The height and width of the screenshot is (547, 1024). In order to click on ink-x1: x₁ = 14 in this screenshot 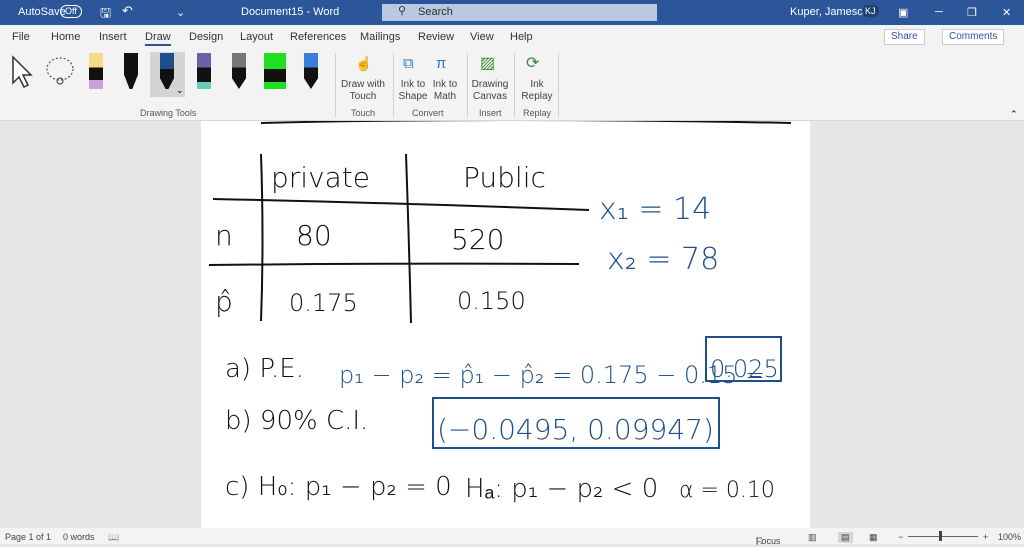, I will do `click(655, 209)`.